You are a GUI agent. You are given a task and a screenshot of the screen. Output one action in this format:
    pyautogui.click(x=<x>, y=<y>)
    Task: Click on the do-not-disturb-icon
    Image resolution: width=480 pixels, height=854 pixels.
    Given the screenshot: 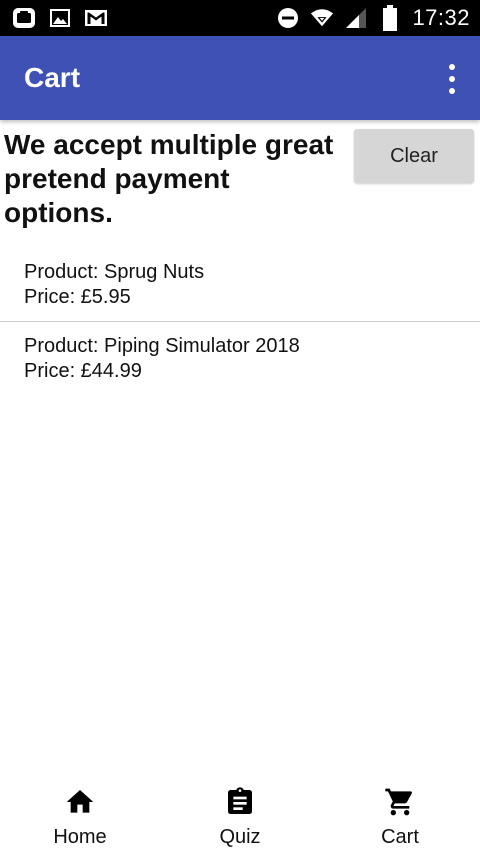 What is the action you would take?
    pyautogui.click(x=288, y=18)
    